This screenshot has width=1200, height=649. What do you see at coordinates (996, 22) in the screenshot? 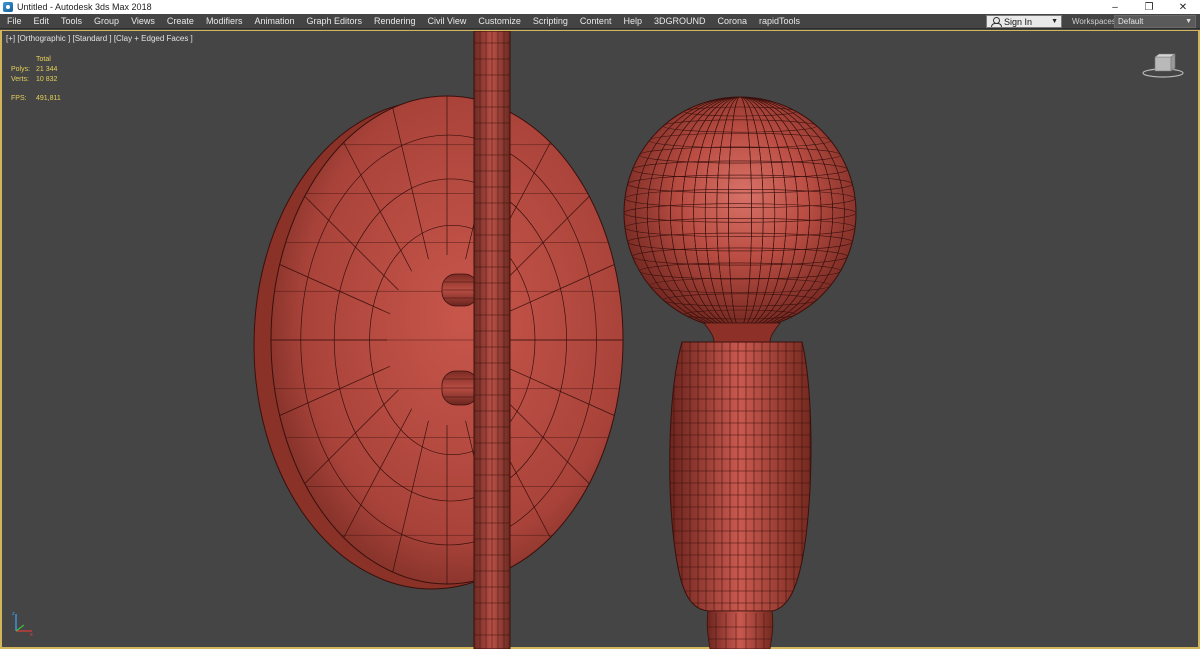
I see `user-icon` at bounding box center [996, 22].